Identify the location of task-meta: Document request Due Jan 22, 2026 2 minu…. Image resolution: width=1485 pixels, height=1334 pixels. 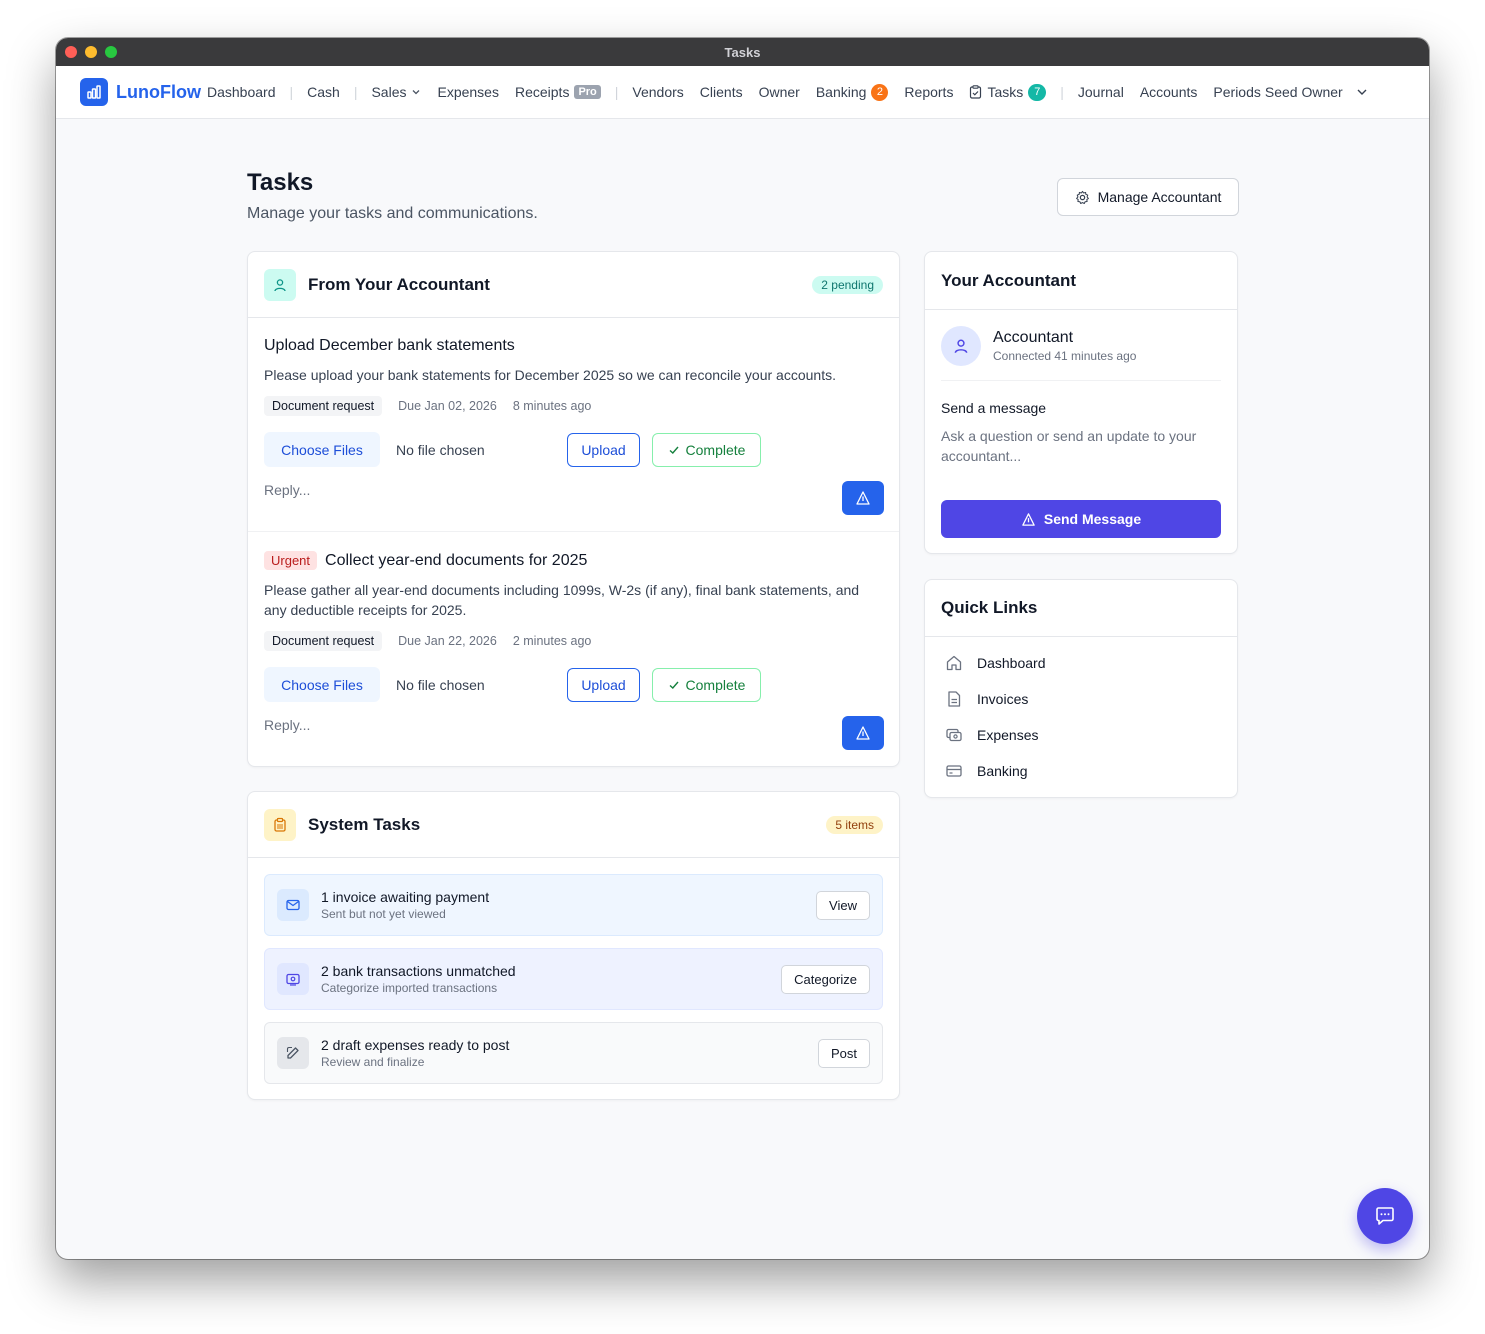
(573, 641).